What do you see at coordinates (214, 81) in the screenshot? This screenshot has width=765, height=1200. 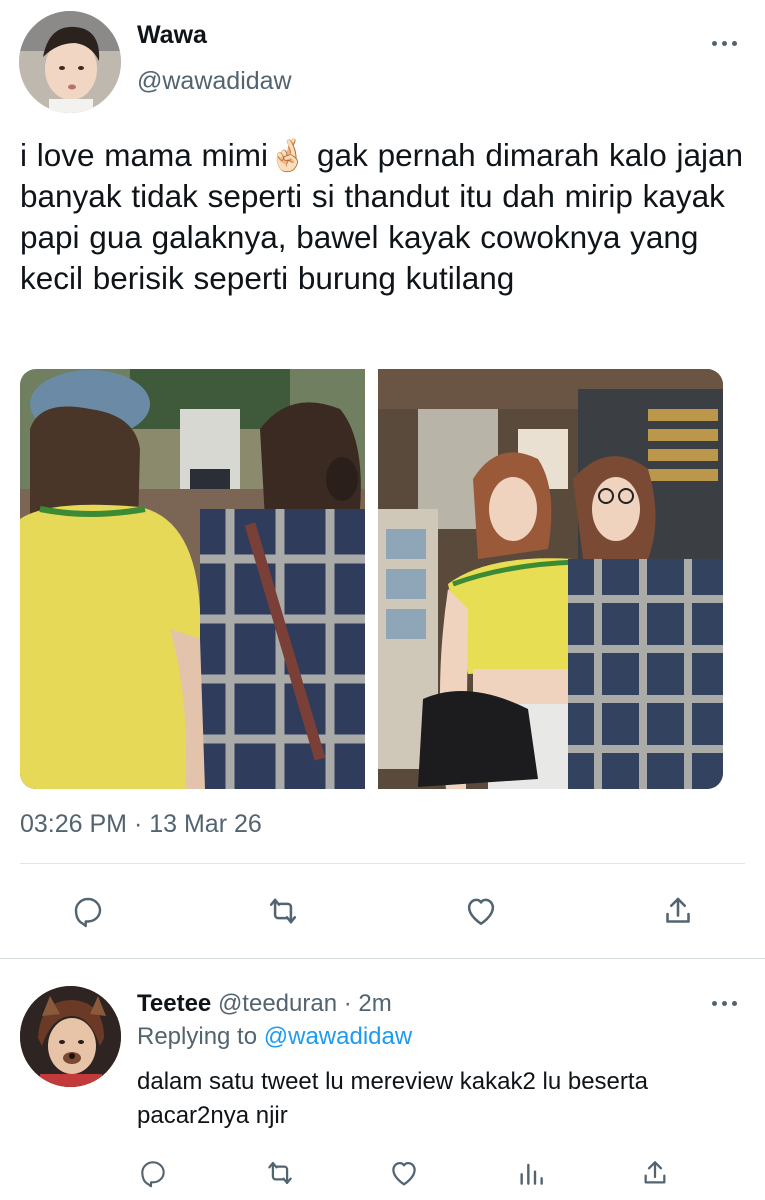 I see `author-handle: @wawadidaw` at bounding box center [214, 81].